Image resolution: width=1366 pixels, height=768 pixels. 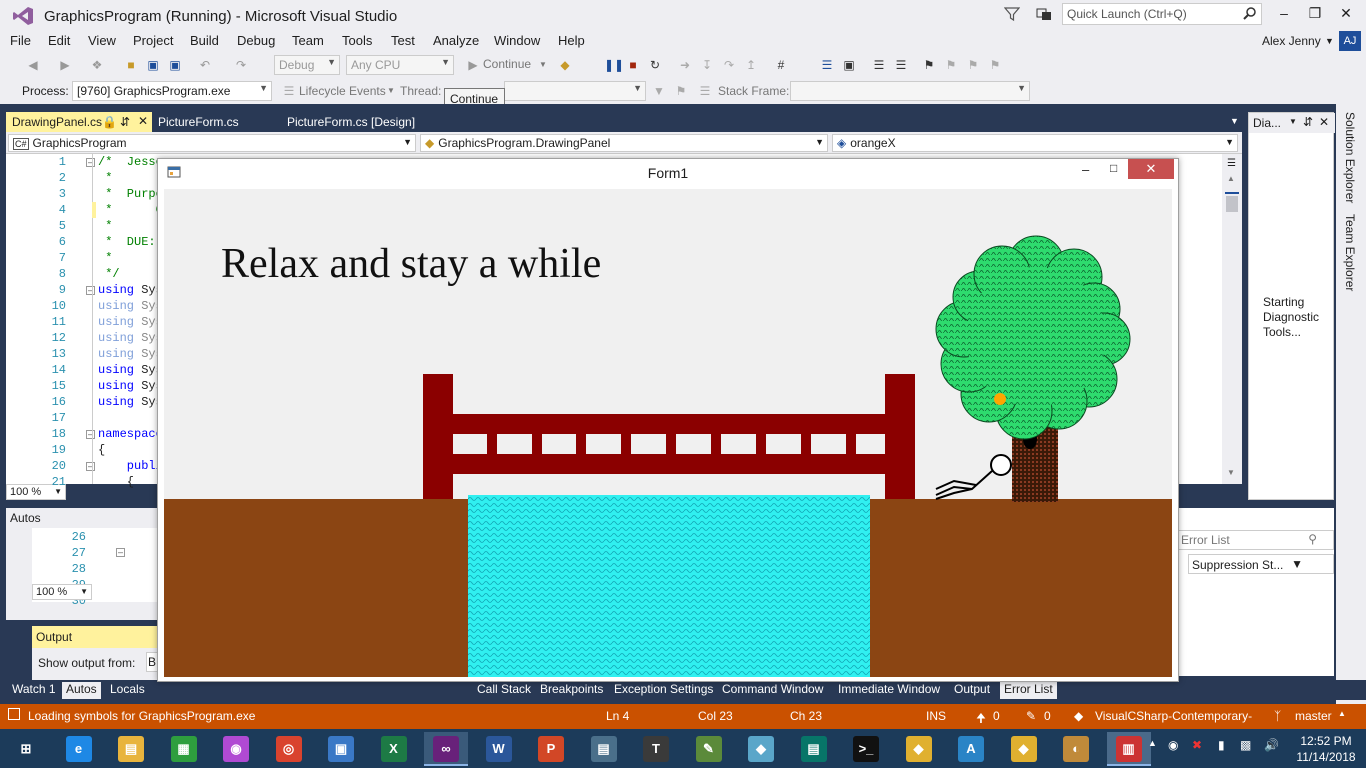 What do you see at coordinates (604, 749) in the screenshot?
I see `taskbar-reader-button: ▤` at bounding box center [604, 749].